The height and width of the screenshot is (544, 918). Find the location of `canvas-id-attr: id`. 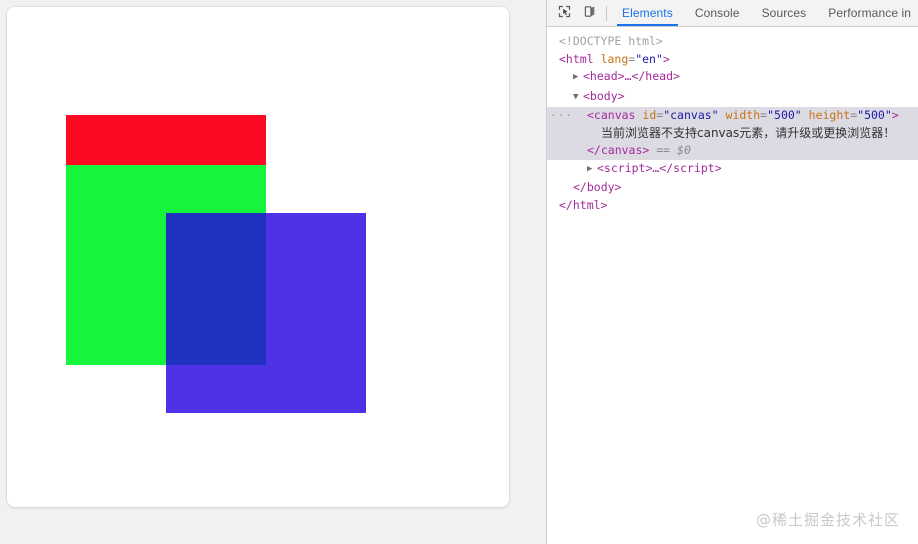

canvas-id-attr: id is located at coordinates (649, 115).